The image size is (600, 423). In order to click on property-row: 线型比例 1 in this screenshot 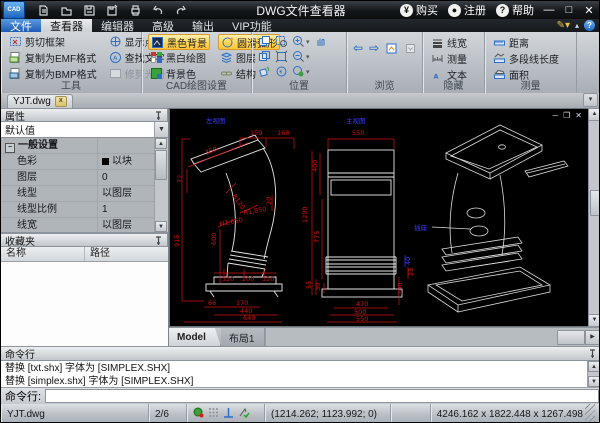, I will do `click(78, 210)`.